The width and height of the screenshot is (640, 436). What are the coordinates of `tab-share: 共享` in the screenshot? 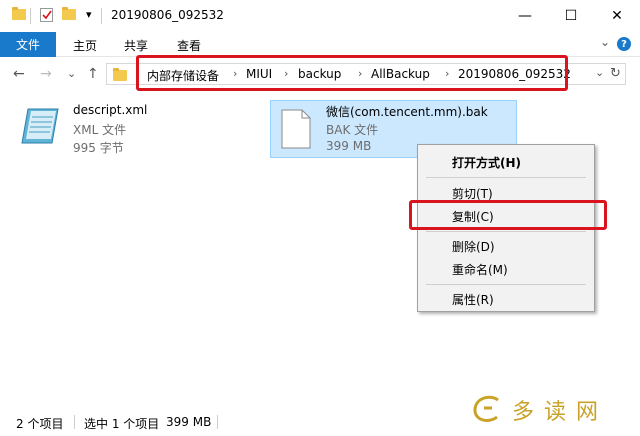 It's located at (136, 45).